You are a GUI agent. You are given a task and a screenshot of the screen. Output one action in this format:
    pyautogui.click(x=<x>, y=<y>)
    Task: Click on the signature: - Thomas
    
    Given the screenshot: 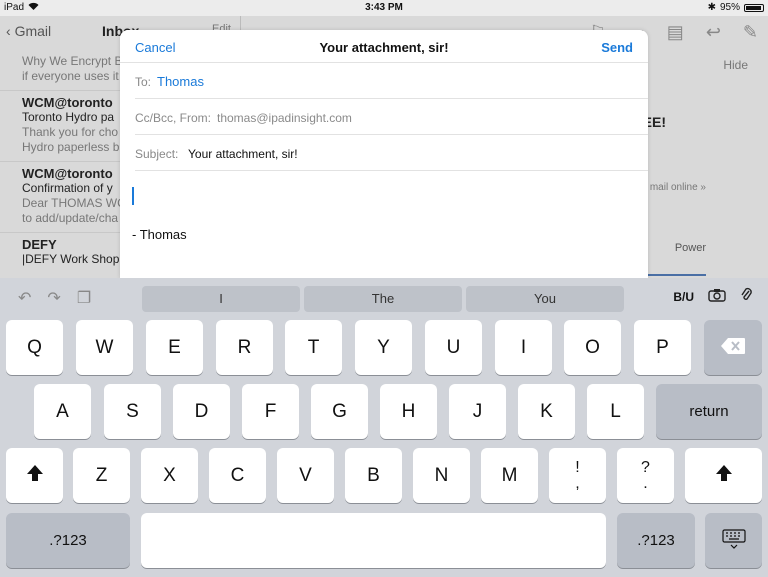 What is the action you would take?
    pyautogui.click(x=159, y=234)
    